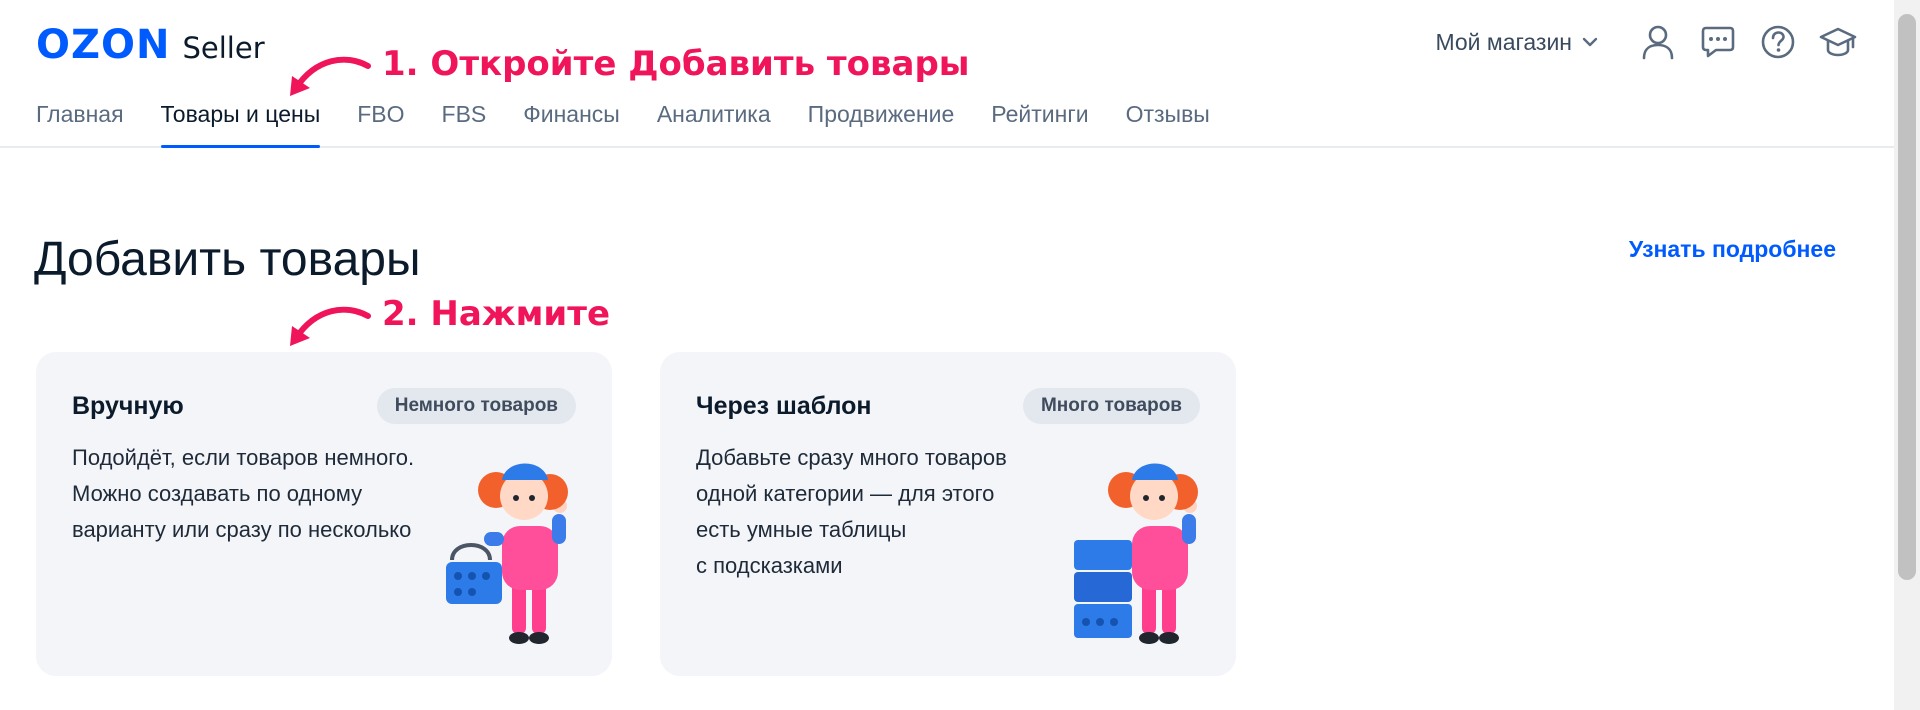 The width and height of the screenshot is (1920, 710). What do you see at coordinates (1732, 249) in the screenshot?
I see `learn-more-link: Узнать подробнее` at bounding box center [1732, 249].